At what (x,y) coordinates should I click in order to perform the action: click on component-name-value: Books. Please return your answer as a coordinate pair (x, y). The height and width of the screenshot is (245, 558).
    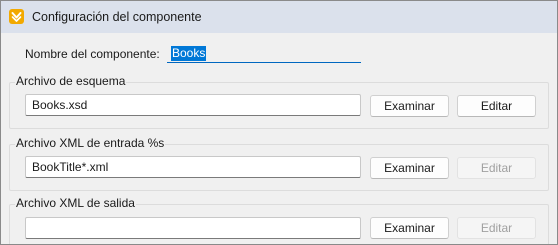
    Looking at the image, I should click on (189, 53).